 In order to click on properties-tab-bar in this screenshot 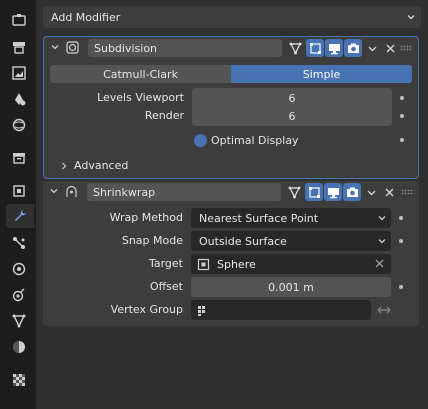, I will do `click(18, 204)`.